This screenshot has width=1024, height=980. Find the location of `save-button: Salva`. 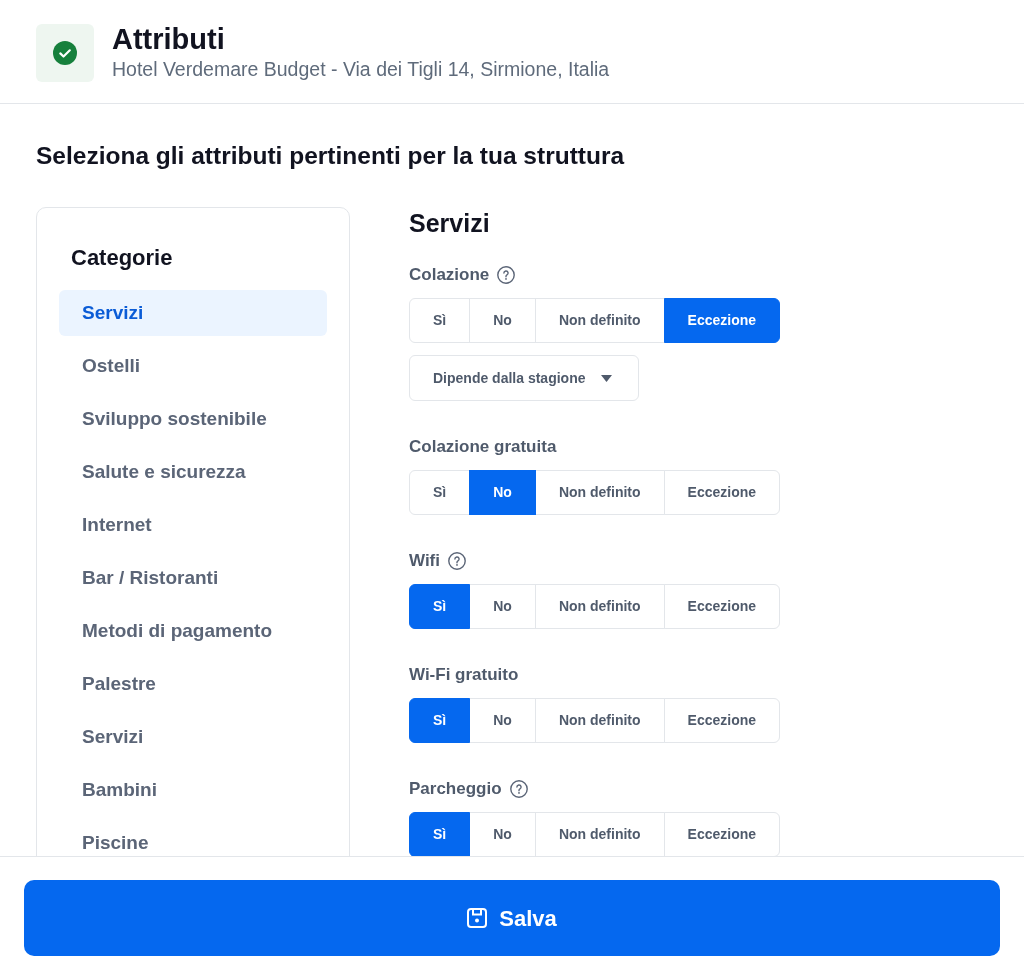

save-button: Salva is located at coordinates (512, 918).